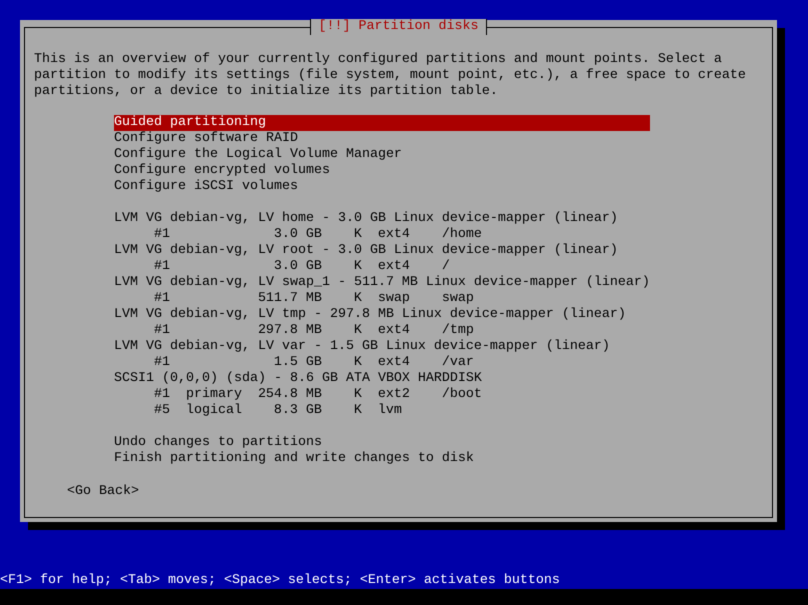 The width and height of the screenshot is (808, 605). I want to click on partition-row: #1 primary 254.8 MB K ext2 /boot, so click(382, 395).